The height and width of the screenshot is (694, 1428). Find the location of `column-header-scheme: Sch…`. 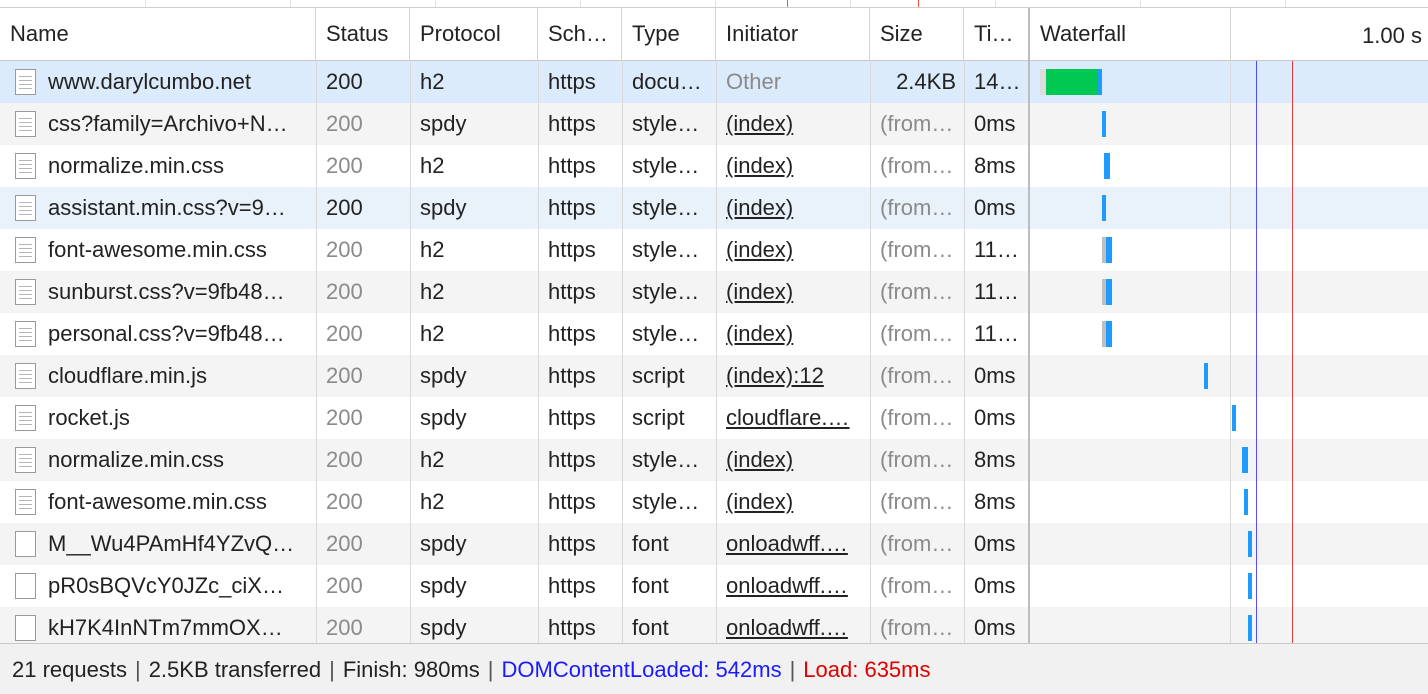

column-header-scheme: Sch… is located at coordinates (580, 34).